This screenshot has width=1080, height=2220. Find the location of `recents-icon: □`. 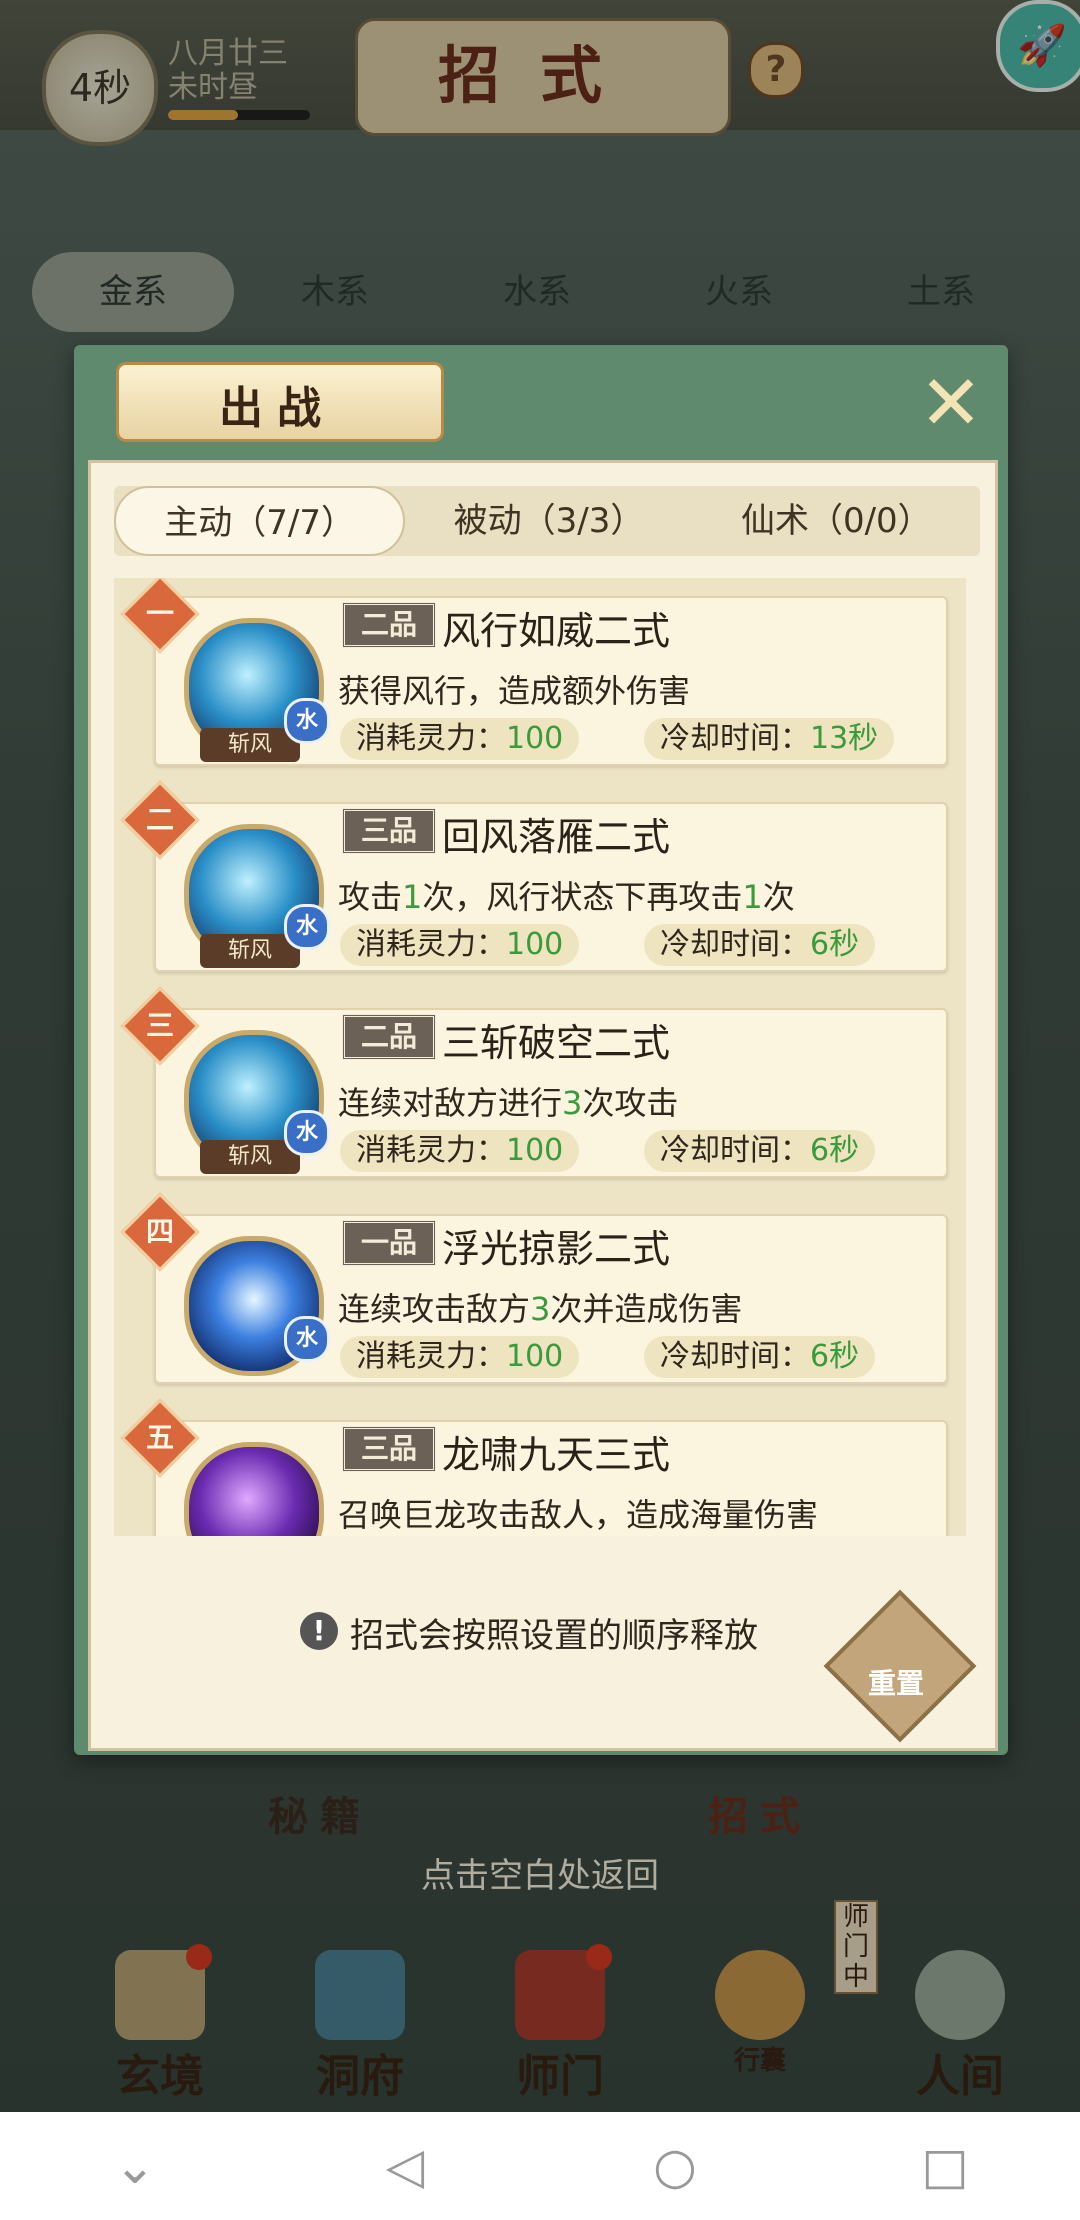

recents-icon: □ is located at coordinates (945, 2166).